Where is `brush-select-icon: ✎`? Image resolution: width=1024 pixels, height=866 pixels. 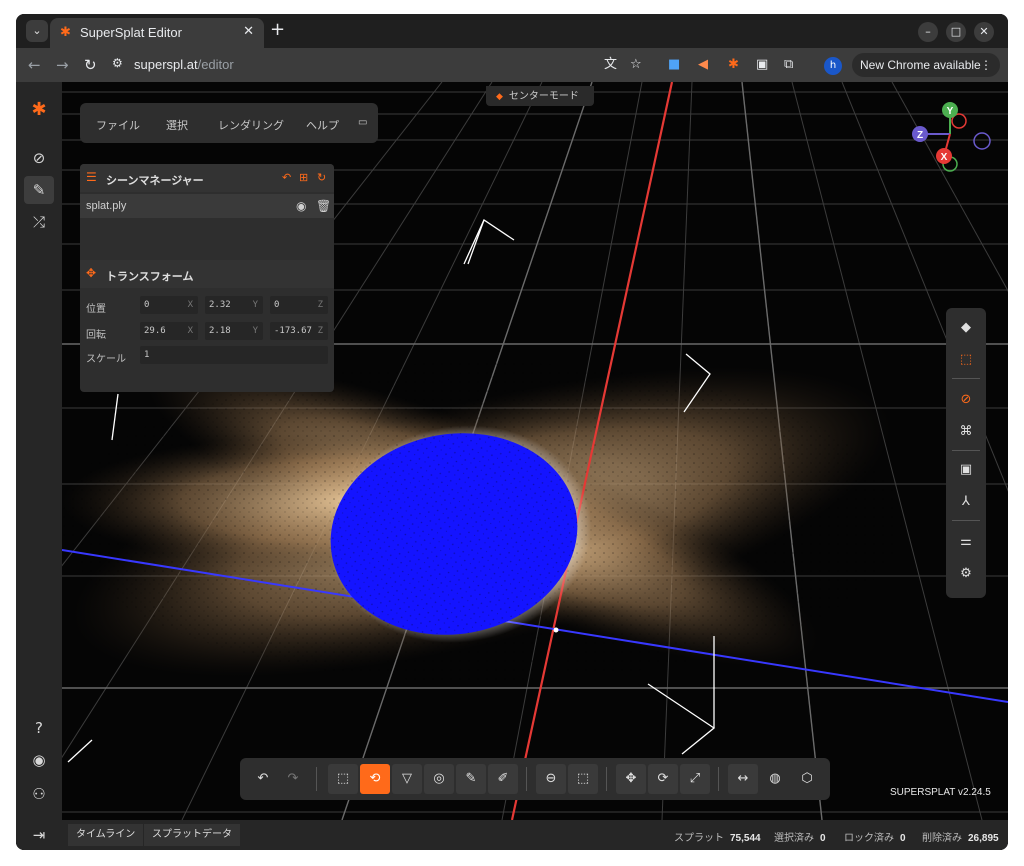
brush-select-icon: ✎ is located at coordinates (471, 779).